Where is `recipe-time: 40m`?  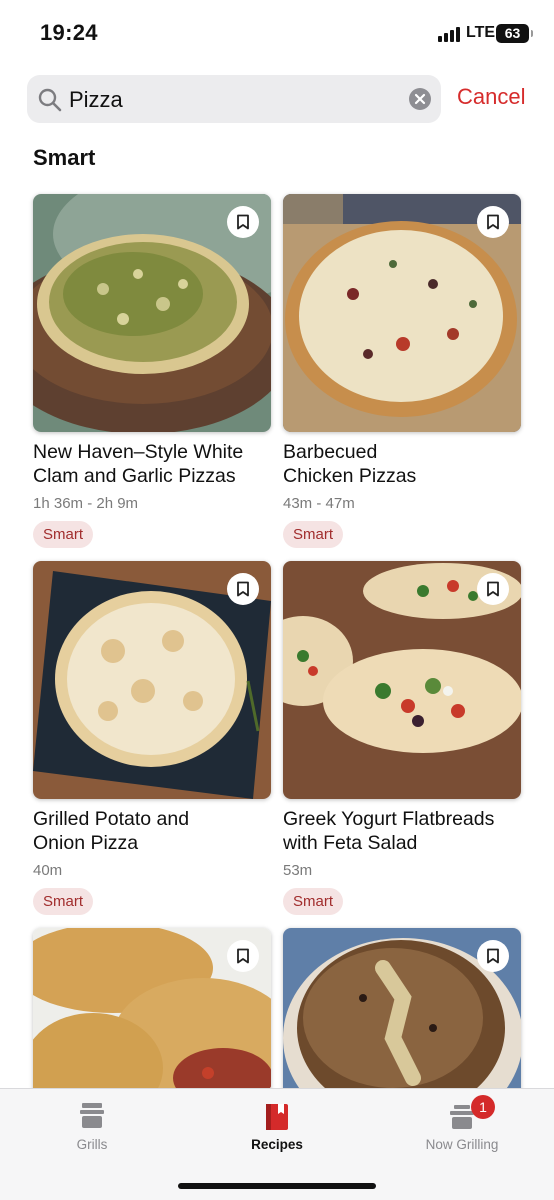
recipe-time: 40m is located at coordinates (48, 870).